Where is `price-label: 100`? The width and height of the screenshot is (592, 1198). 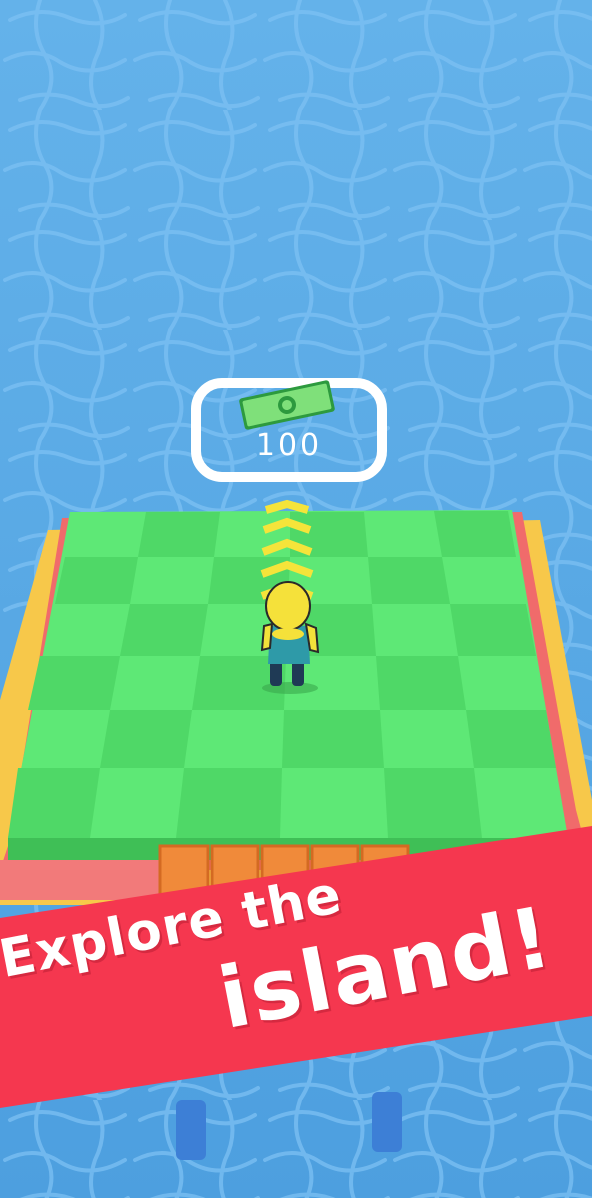
price-label: 100 is located at coordinates (289, 445).